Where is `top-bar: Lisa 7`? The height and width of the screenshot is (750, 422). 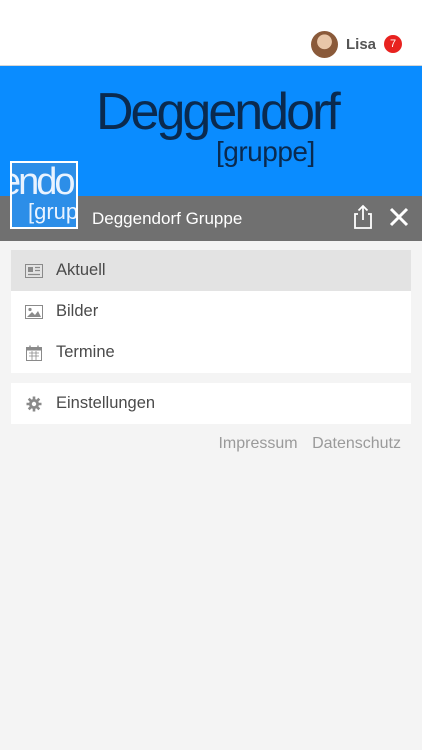
top-bar: Lisa 7 is located at coordinates (211, 33).